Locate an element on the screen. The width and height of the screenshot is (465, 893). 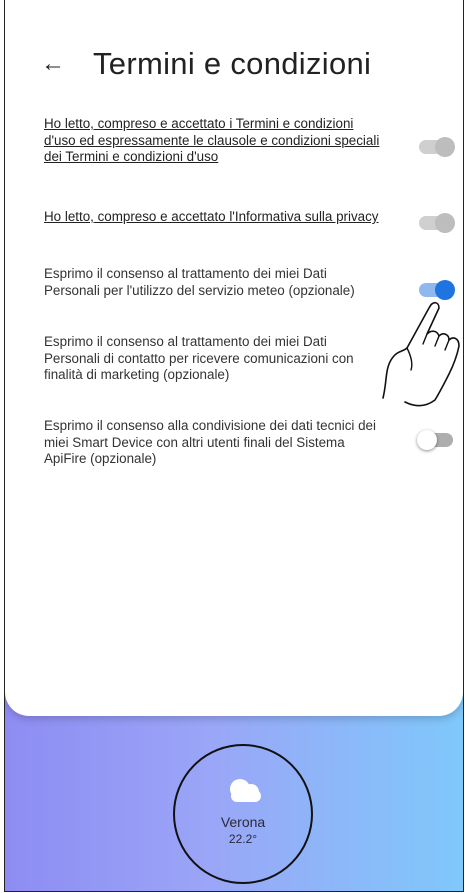
tap-hand-icon is located at coordinates (421, 354).